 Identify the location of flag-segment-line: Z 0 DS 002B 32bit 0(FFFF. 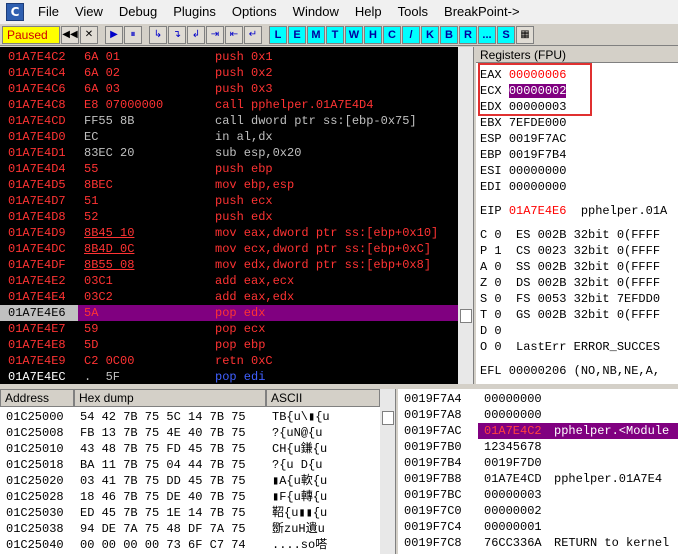
(570, 283).